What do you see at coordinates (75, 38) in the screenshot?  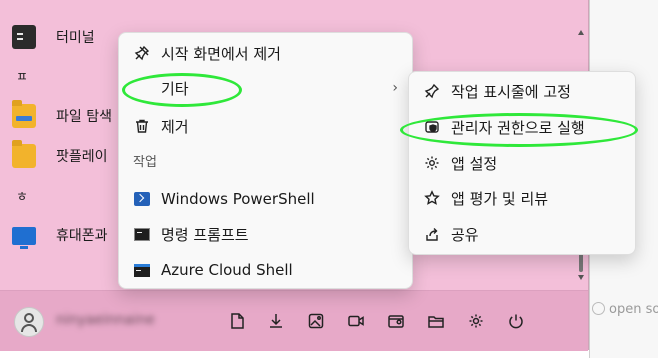 I see `app-item-label: 터미널` at bounding box center [75, 38].